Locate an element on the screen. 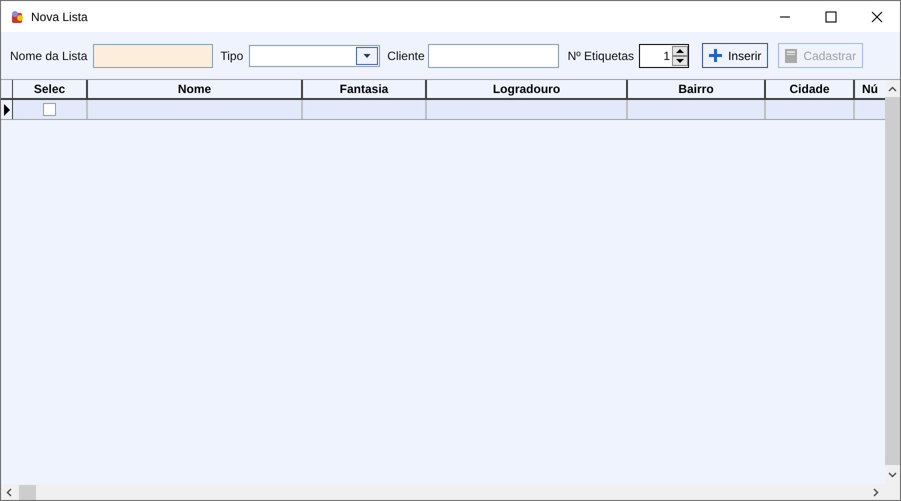 This screenshot has height=501, width=901. scroll-down-icon is located at coordinates (892, 474).